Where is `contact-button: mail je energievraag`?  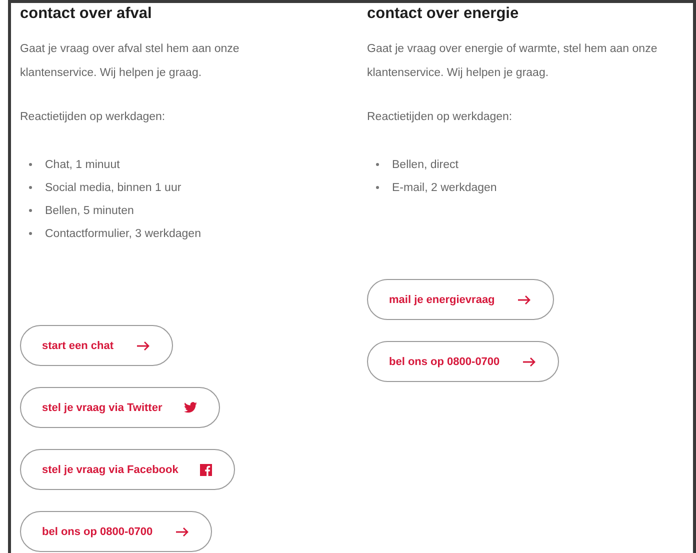
contact-button: mail je energievraag is located at coordinates (460, 299).